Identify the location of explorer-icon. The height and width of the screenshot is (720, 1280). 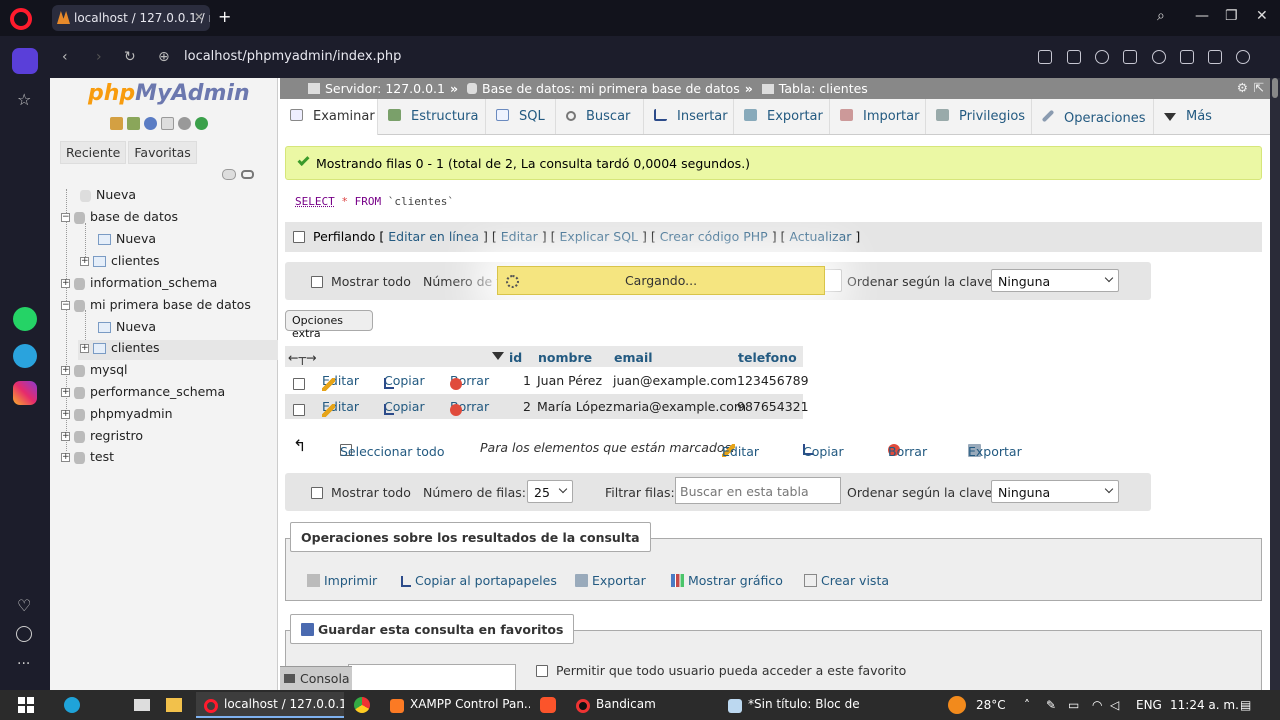
(174, 705).